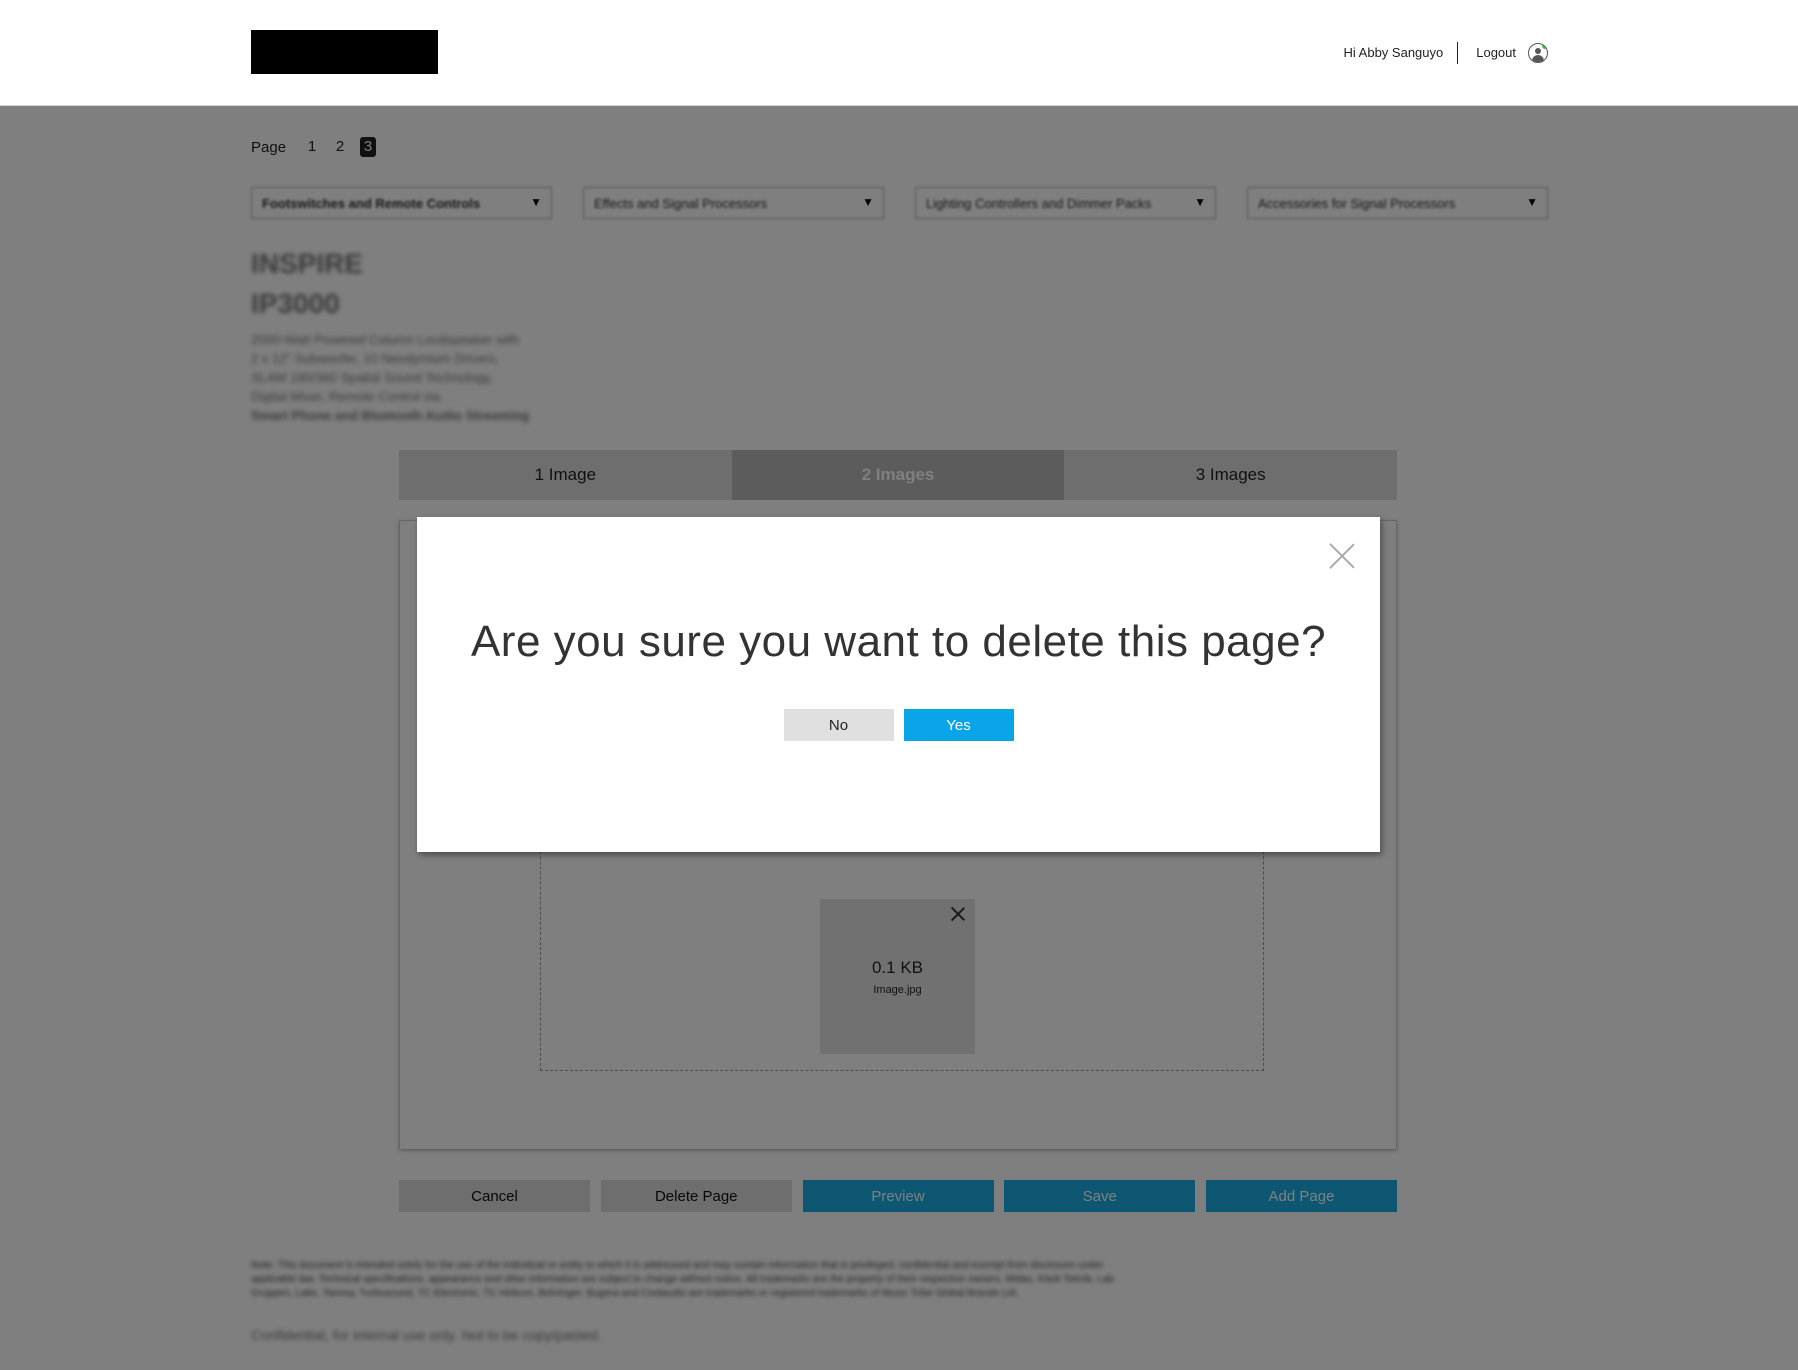 The height and width of the screenshot is (1370, 1798). I want to click on top-header: Hi Abby Sanguyo Logout, so click(899, 53).